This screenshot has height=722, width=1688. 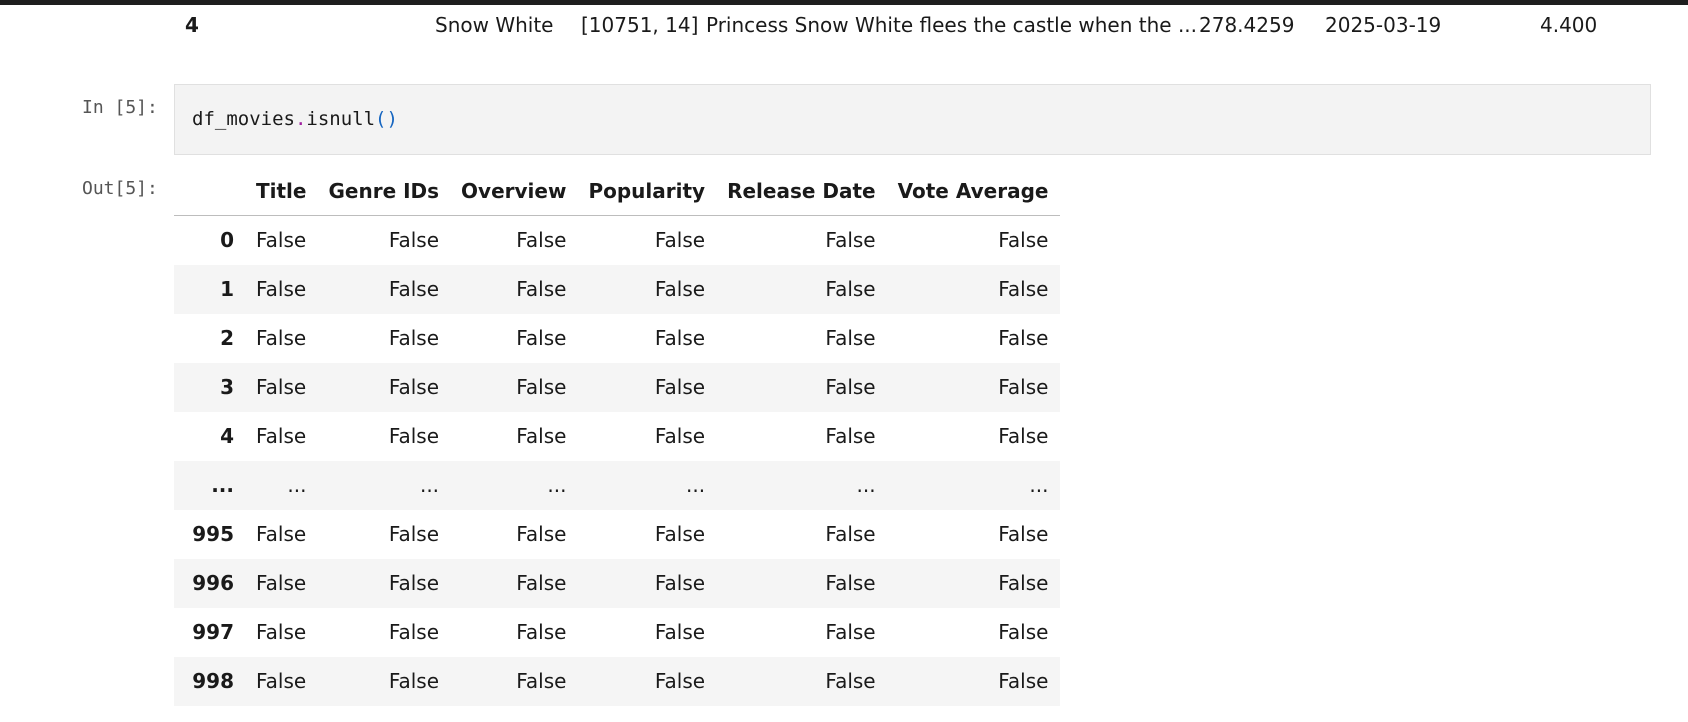 I want to click on code-method: isnull, so click(x=341, y=119).